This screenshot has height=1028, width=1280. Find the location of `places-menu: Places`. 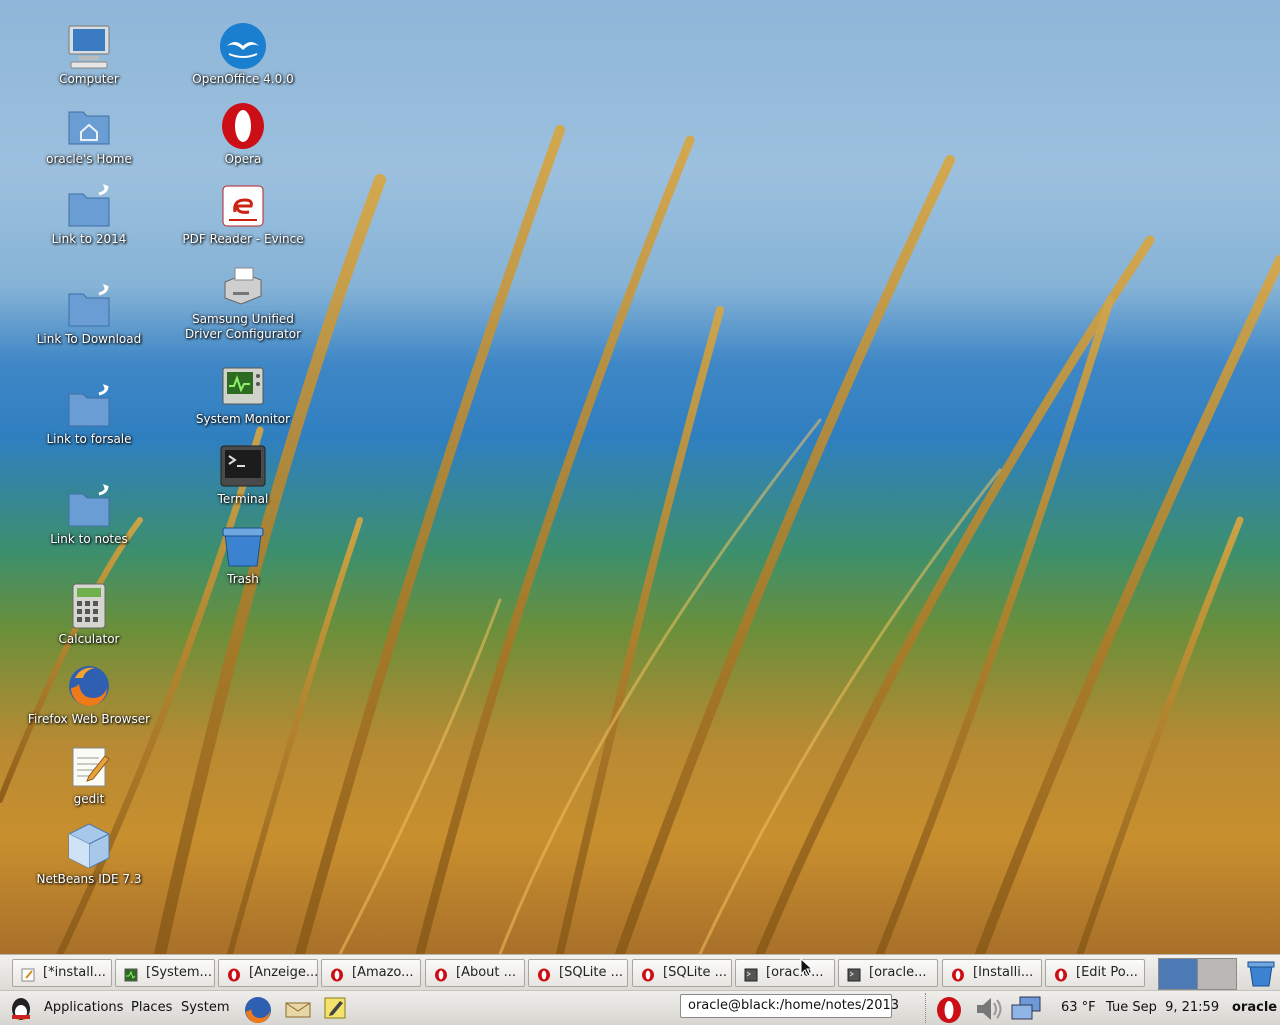

places-menu: Places is located at coordinates (151, 1007).